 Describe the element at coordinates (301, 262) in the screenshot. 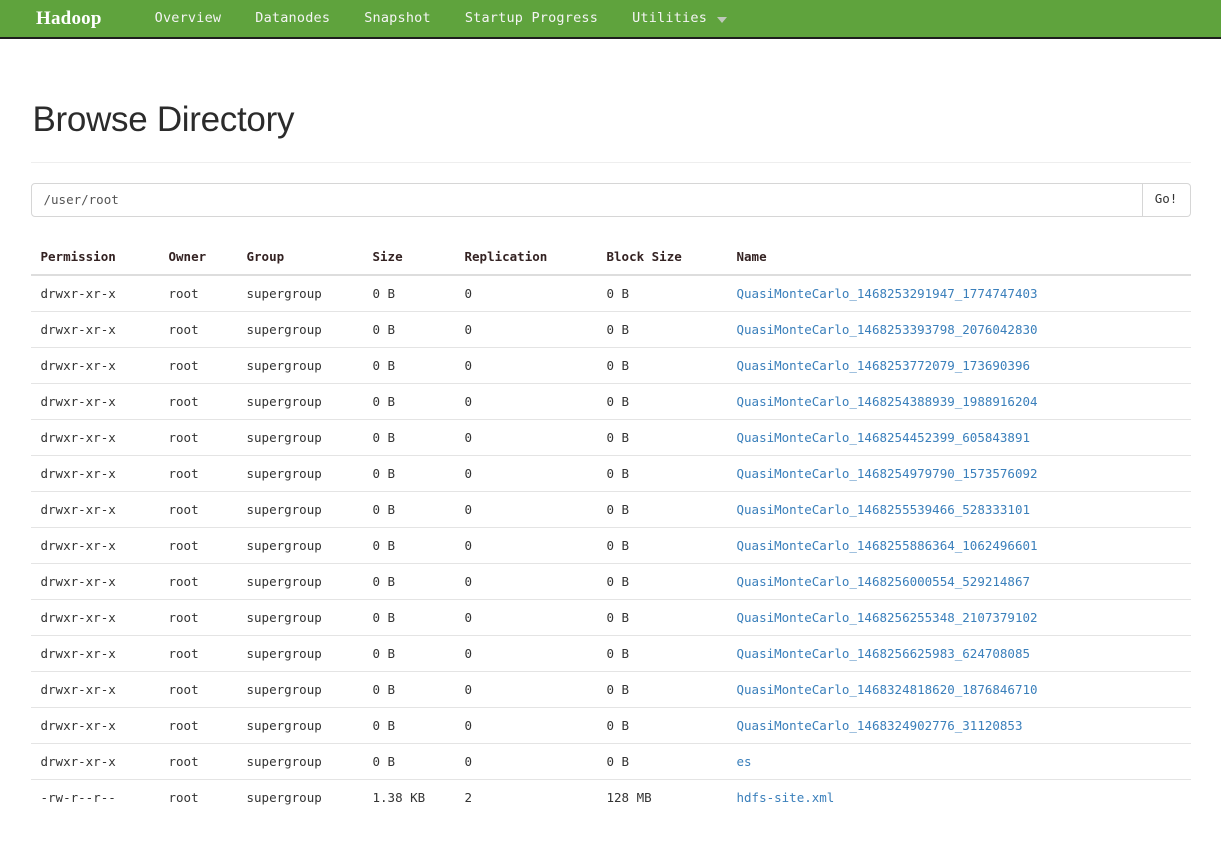

I see `column-header-group: Group` at that location.